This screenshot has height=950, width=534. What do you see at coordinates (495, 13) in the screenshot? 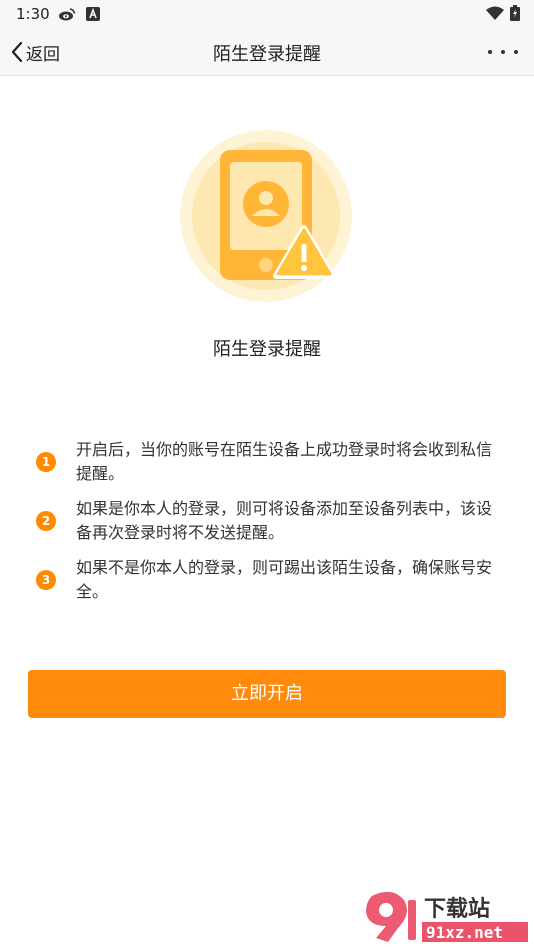
I see `wifi-icon` at bounding box center [495, 13].